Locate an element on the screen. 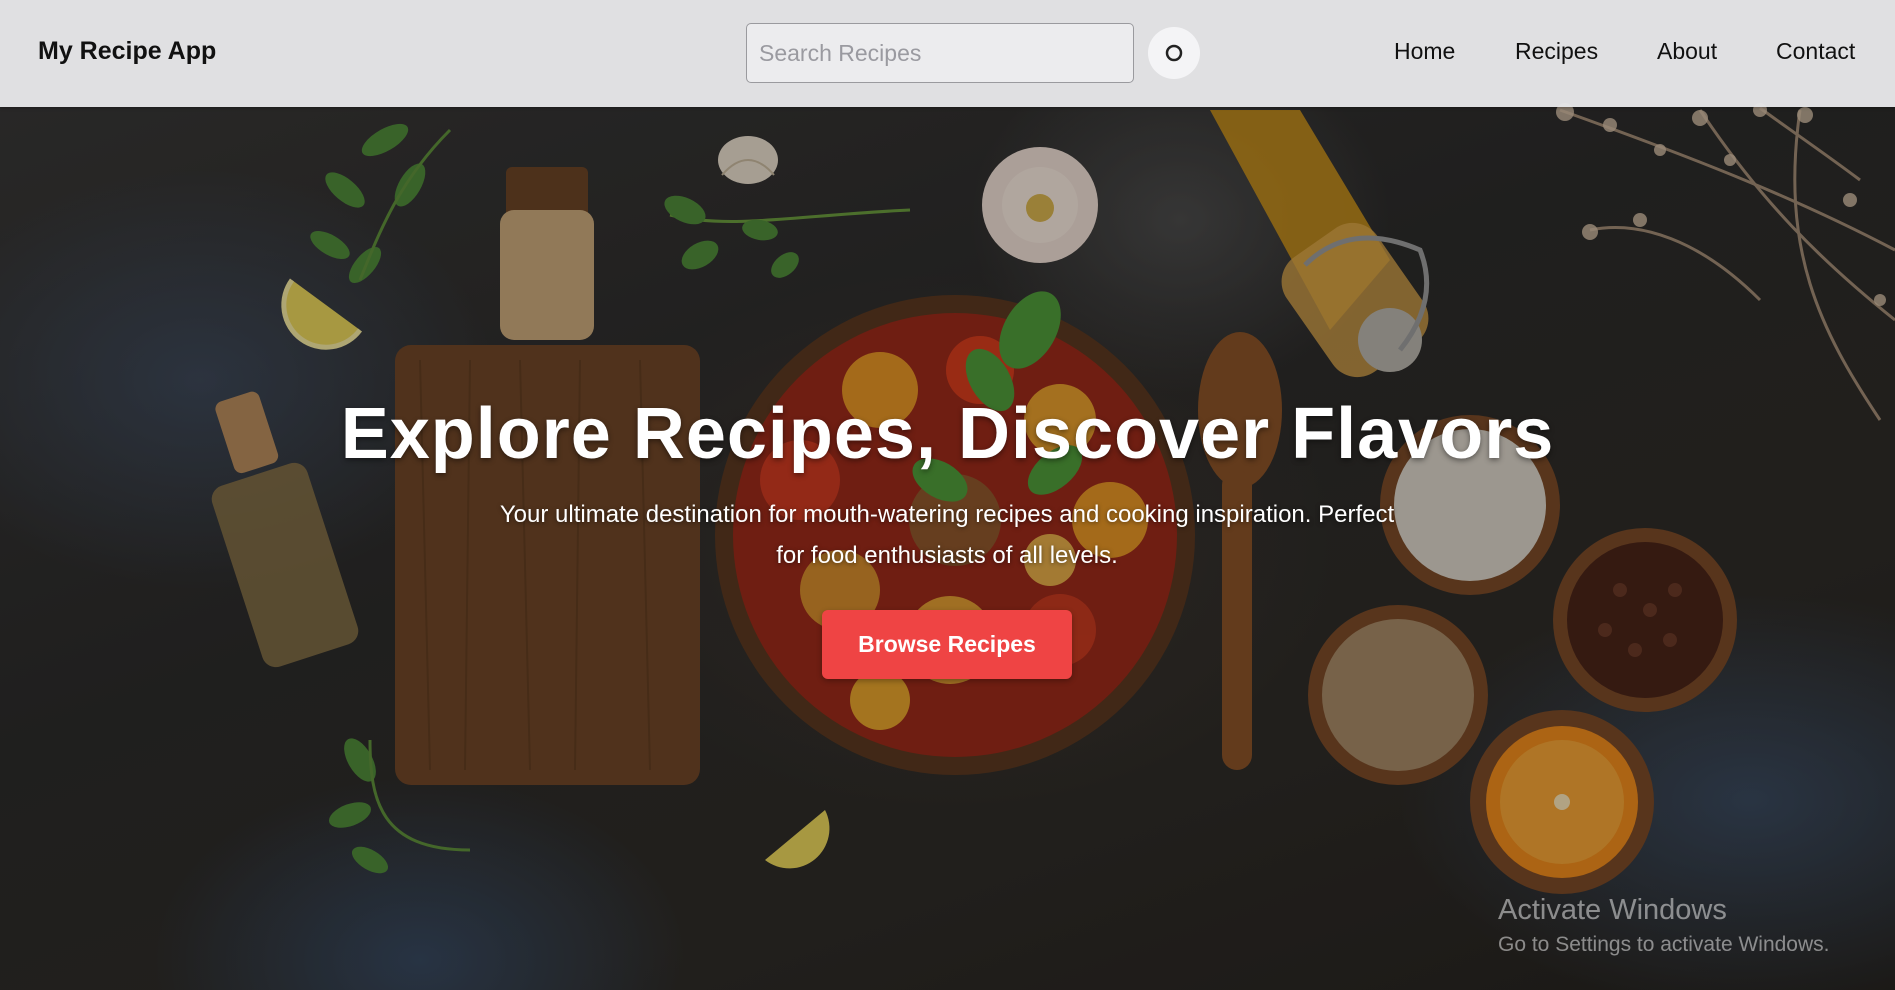 This screenshot has height=990, width=1895. app-logo-title: My Recipe App is located at coordinates (127, 51).